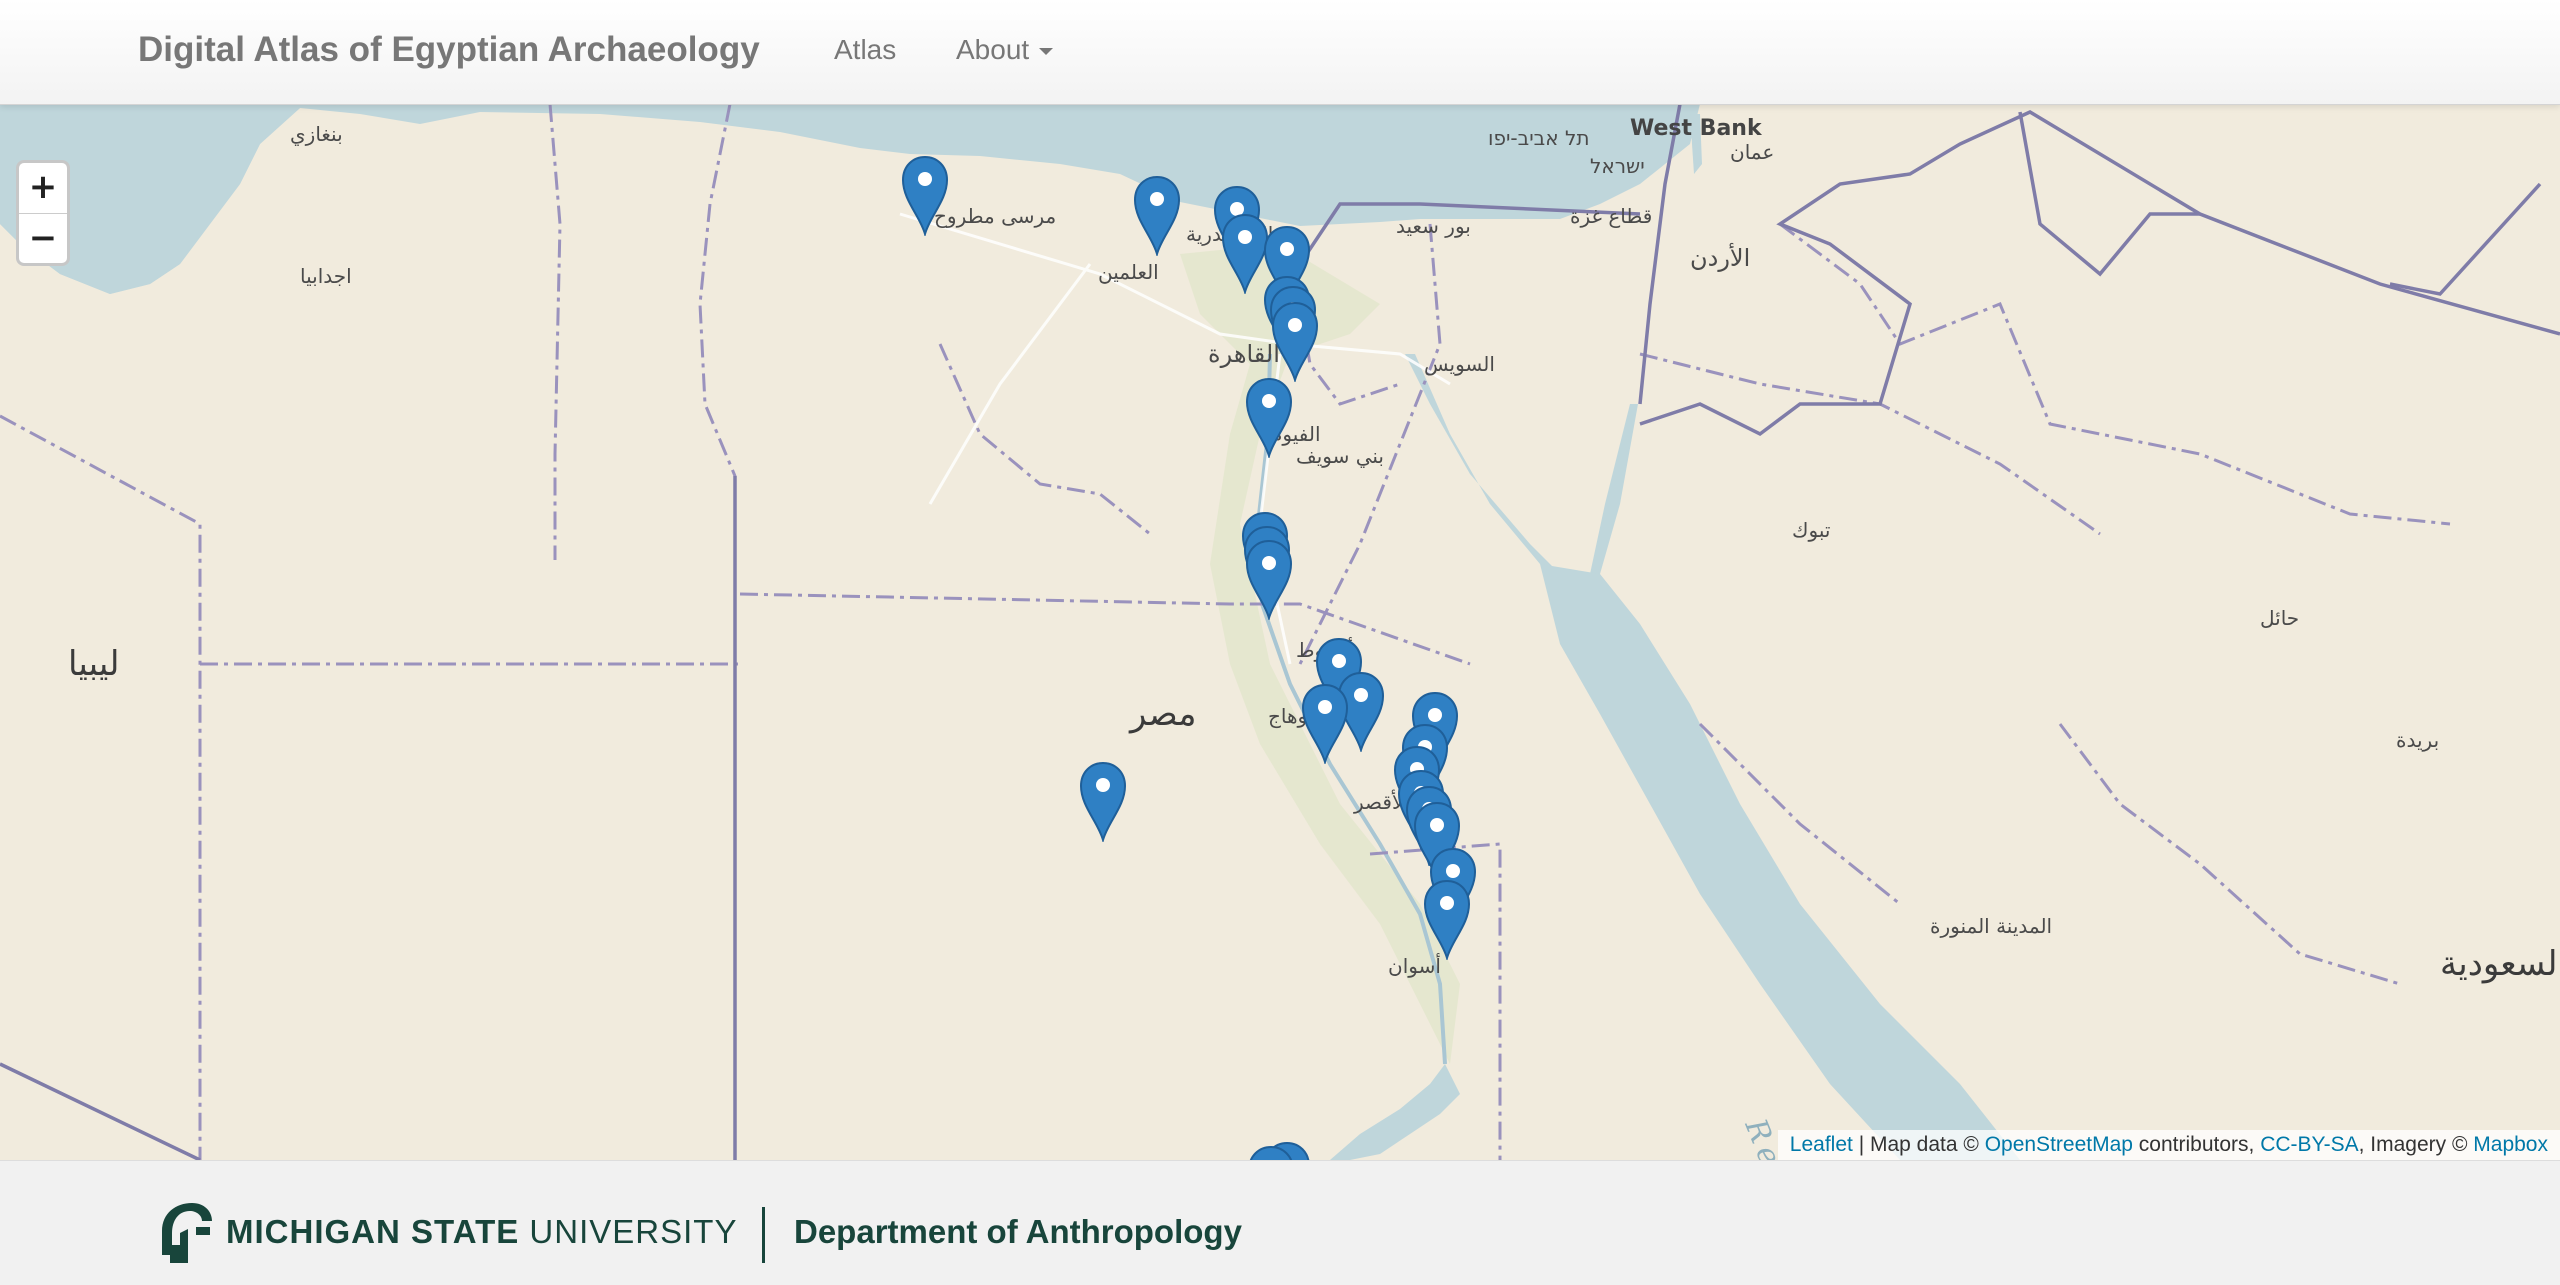 This screenshot has height=1285, width=2560. Describe the element at coordinates (1128, 272) in the screenshot. I see `place-alamein: العلمين` at that location.